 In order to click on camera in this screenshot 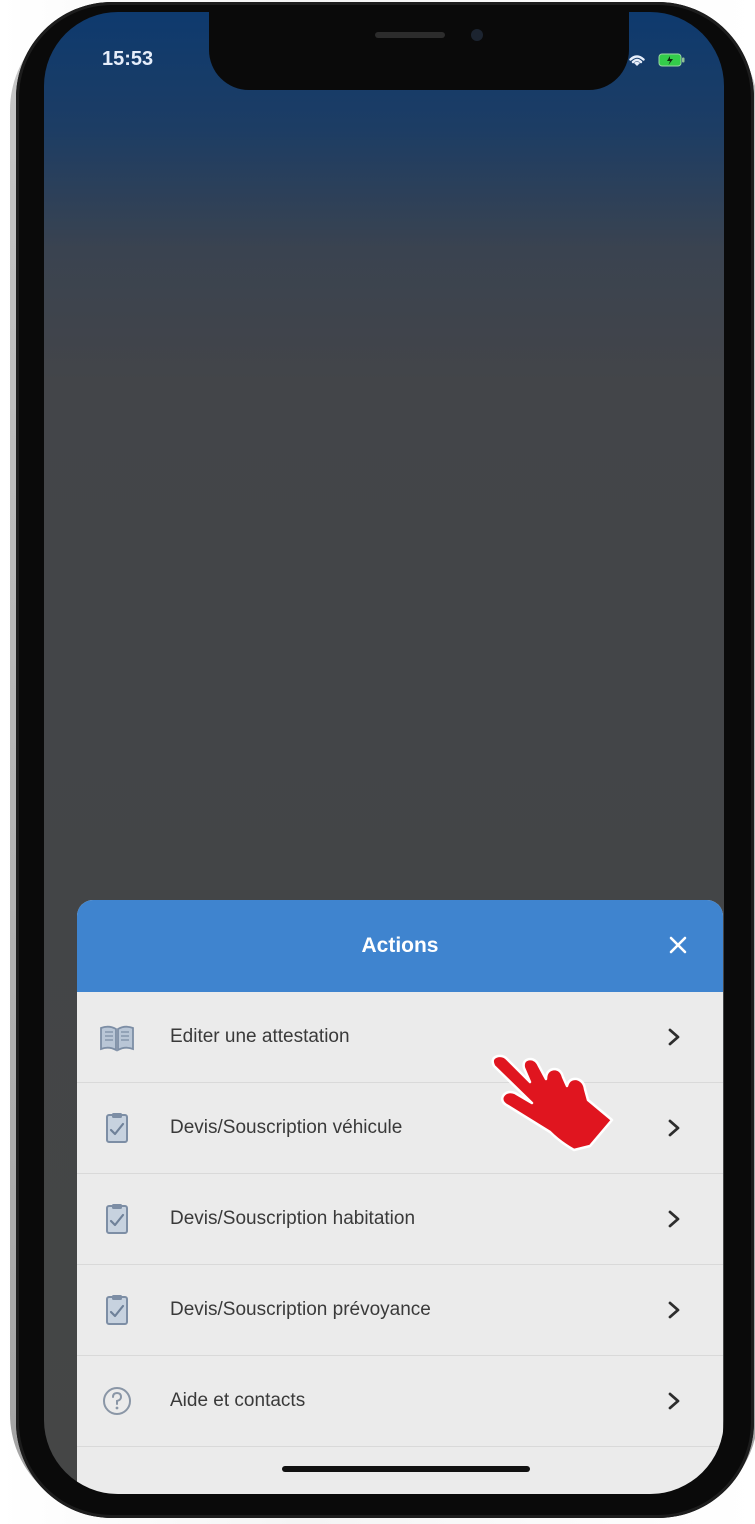, I will do `click(477, 35)`.